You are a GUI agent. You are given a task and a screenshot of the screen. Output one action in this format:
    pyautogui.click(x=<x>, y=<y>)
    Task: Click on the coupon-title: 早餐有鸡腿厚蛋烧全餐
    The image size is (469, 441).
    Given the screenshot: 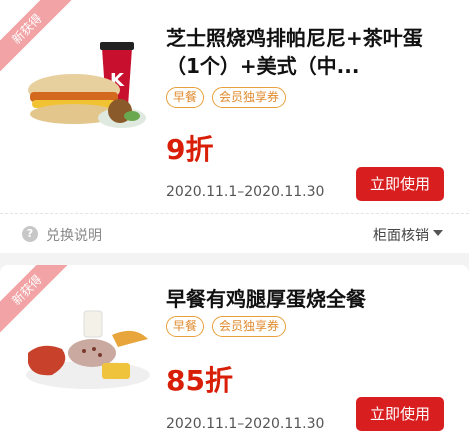 What is the action you would take?
    pyautogui.click(x=266, y=299)
    